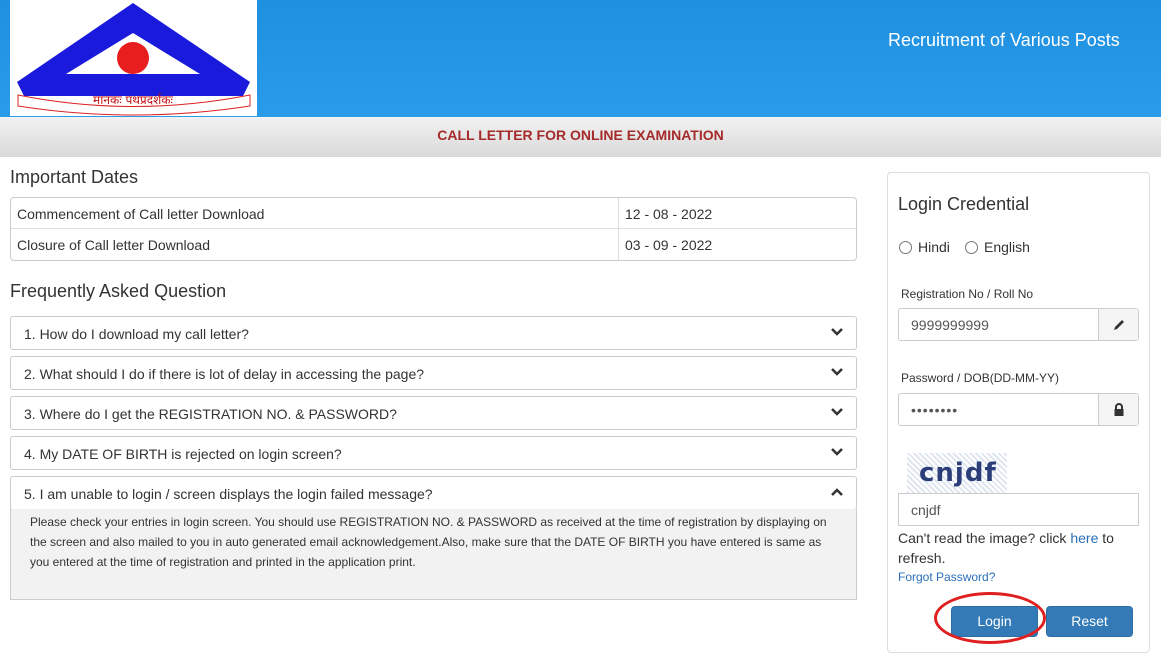 The width and height of the screenshot is (1161, 657). What do you see at coordinates (433, 333) in the screenshot?
I see `faq-item: 1. How do I download my call letter?` at bounding box center [433, 333].